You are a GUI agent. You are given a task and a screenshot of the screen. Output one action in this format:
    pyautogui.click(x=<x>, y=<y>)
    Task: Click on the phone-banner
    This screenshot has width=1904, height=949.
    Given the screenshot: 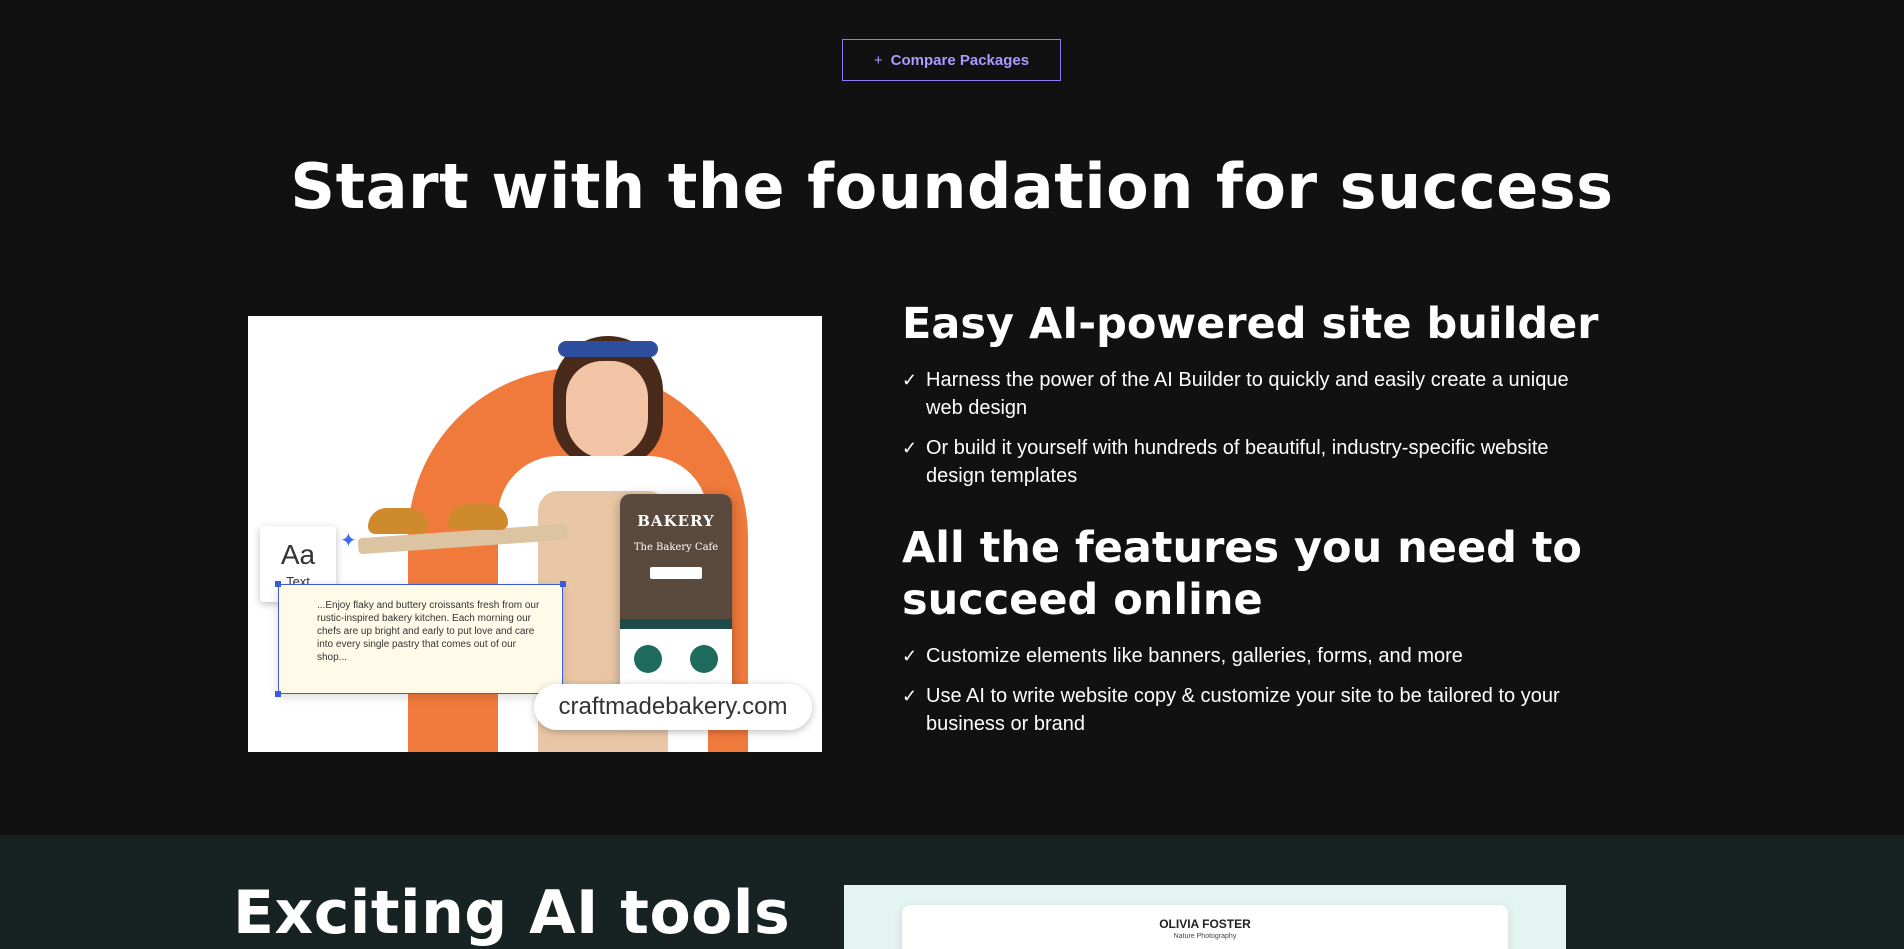 What is the action you would take?
    pyautogui.click(x=676, y=624)
    